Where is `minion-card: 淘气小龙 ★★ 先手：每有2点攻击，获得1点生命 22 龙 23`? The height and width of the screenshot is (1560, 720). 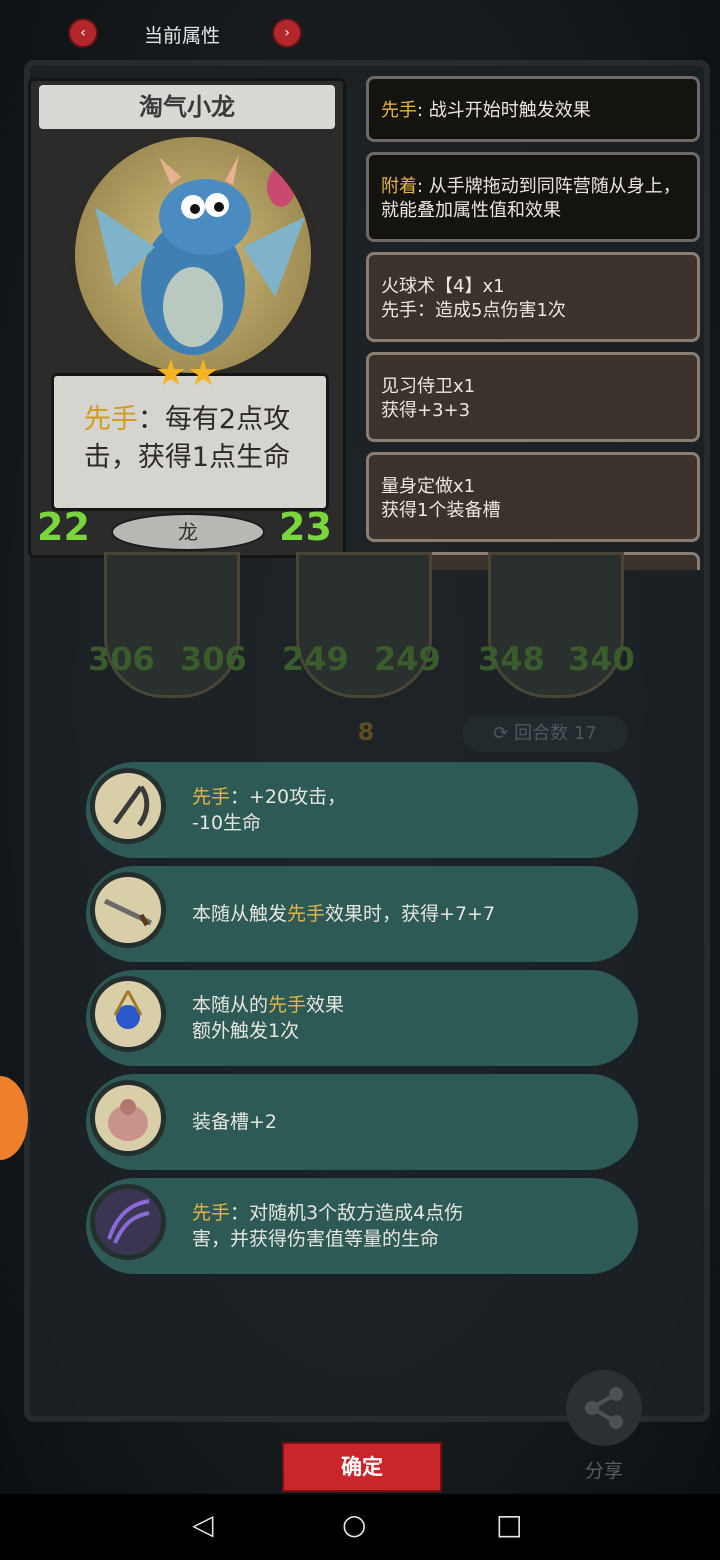
minion-card: 淘气小龙 ★★ 先手：每有2点攻击，获得1点生命 22 龙 23 is located at coordinates (187, 318).